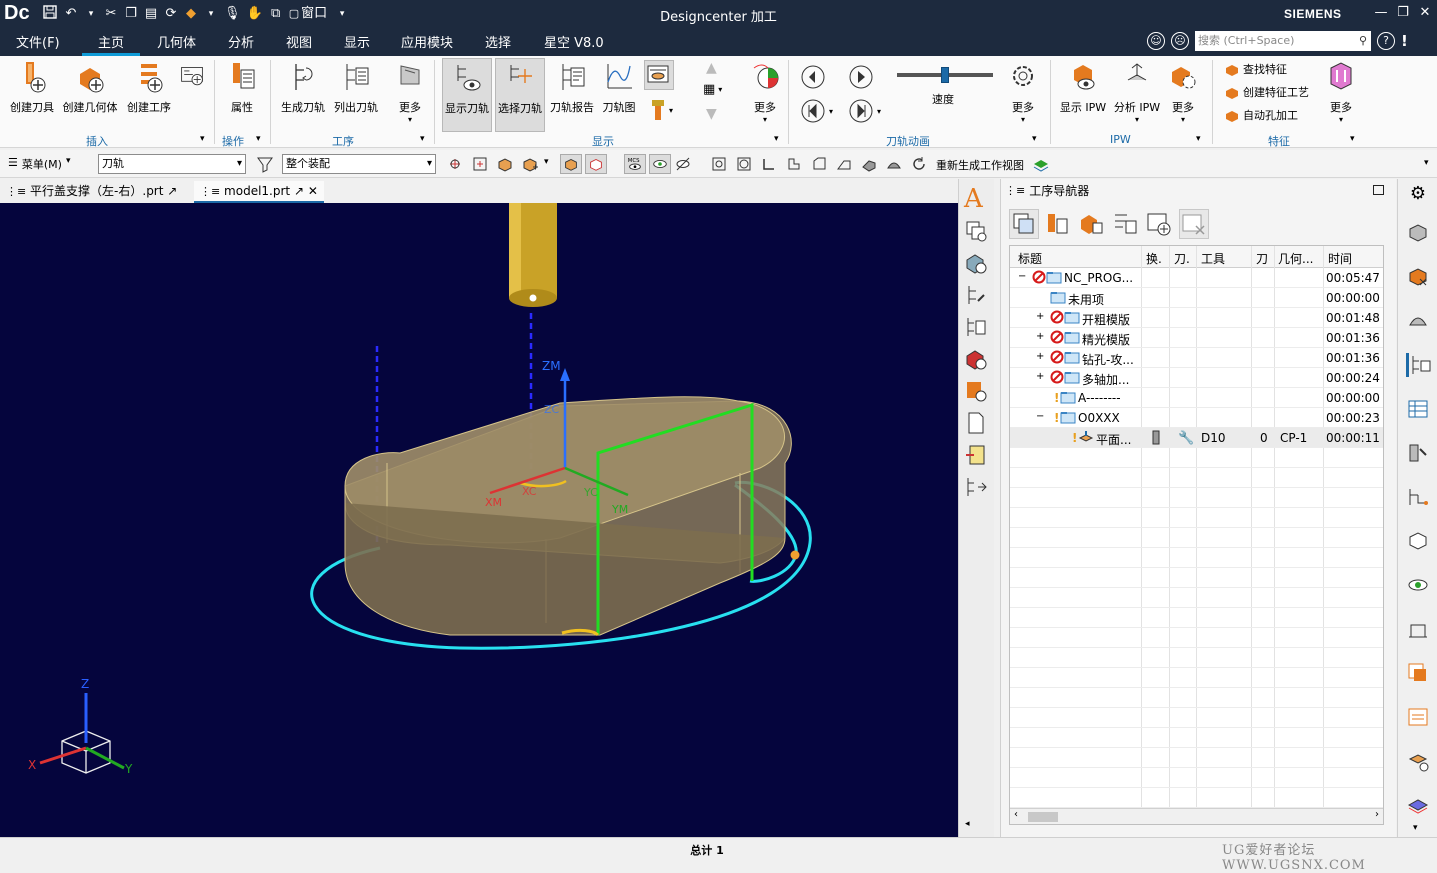  I want to click on geometry-view-button, so click(1092, 224).